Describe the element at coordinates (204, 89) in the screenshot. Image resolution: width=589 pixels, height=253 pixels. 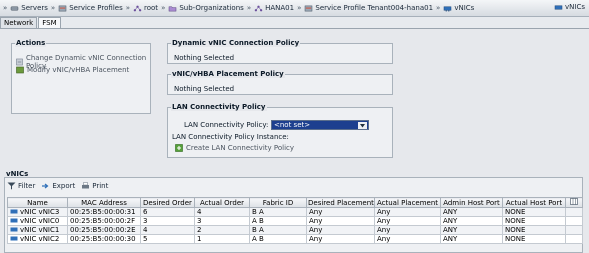
I see `placement-policy-value: Nothing Selected` at that location.